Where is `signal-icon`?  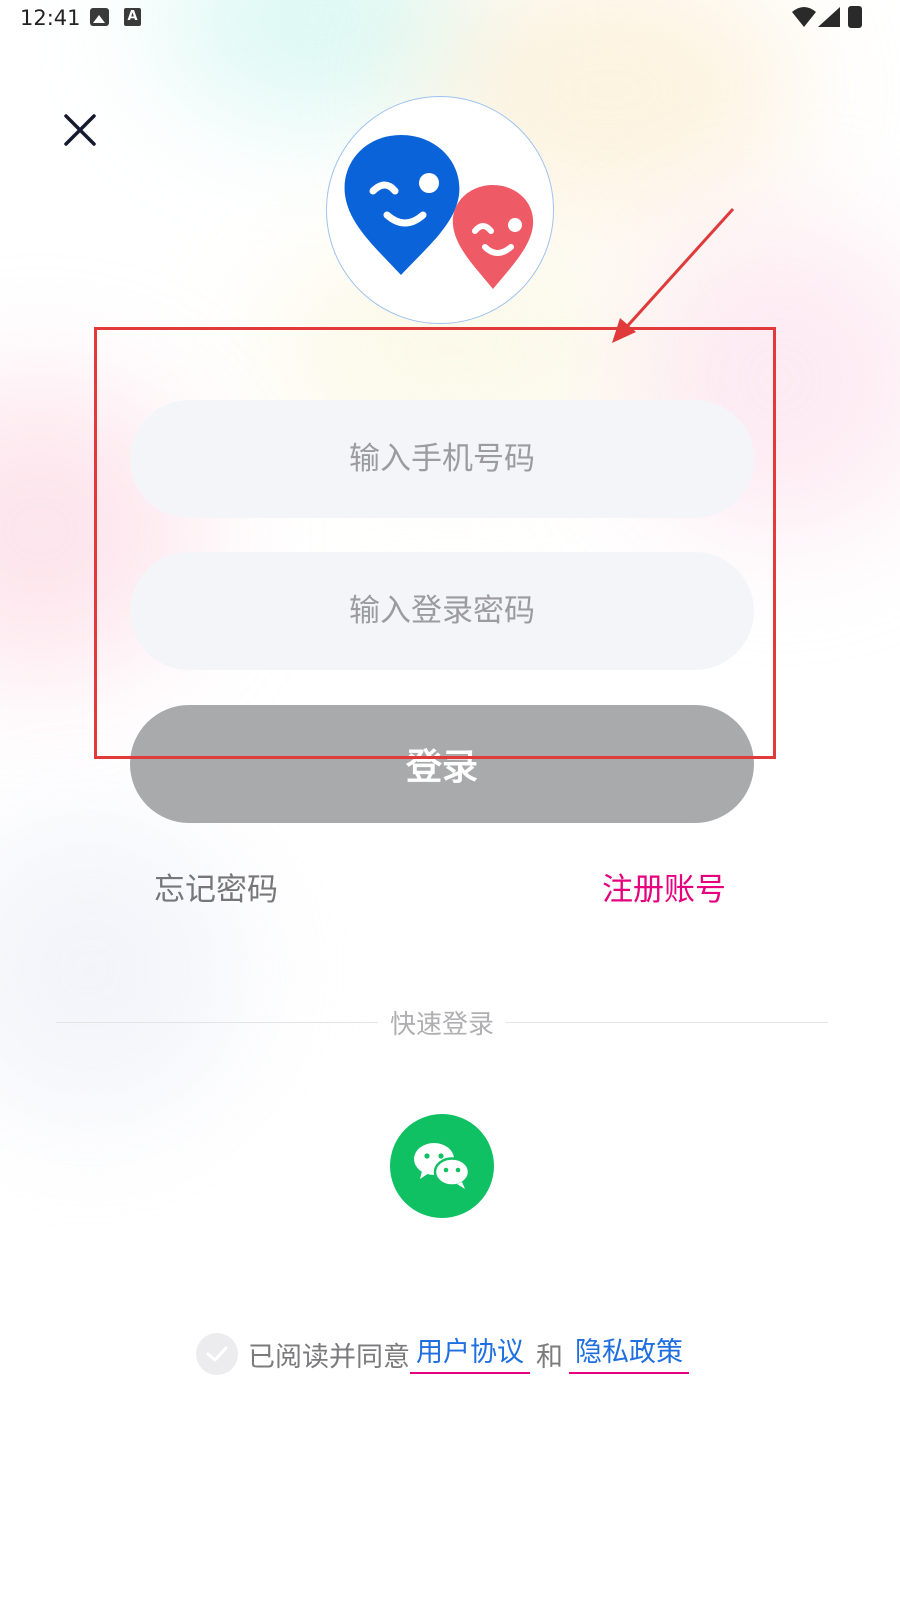
signal-icon is located at coordinates (829, 17).